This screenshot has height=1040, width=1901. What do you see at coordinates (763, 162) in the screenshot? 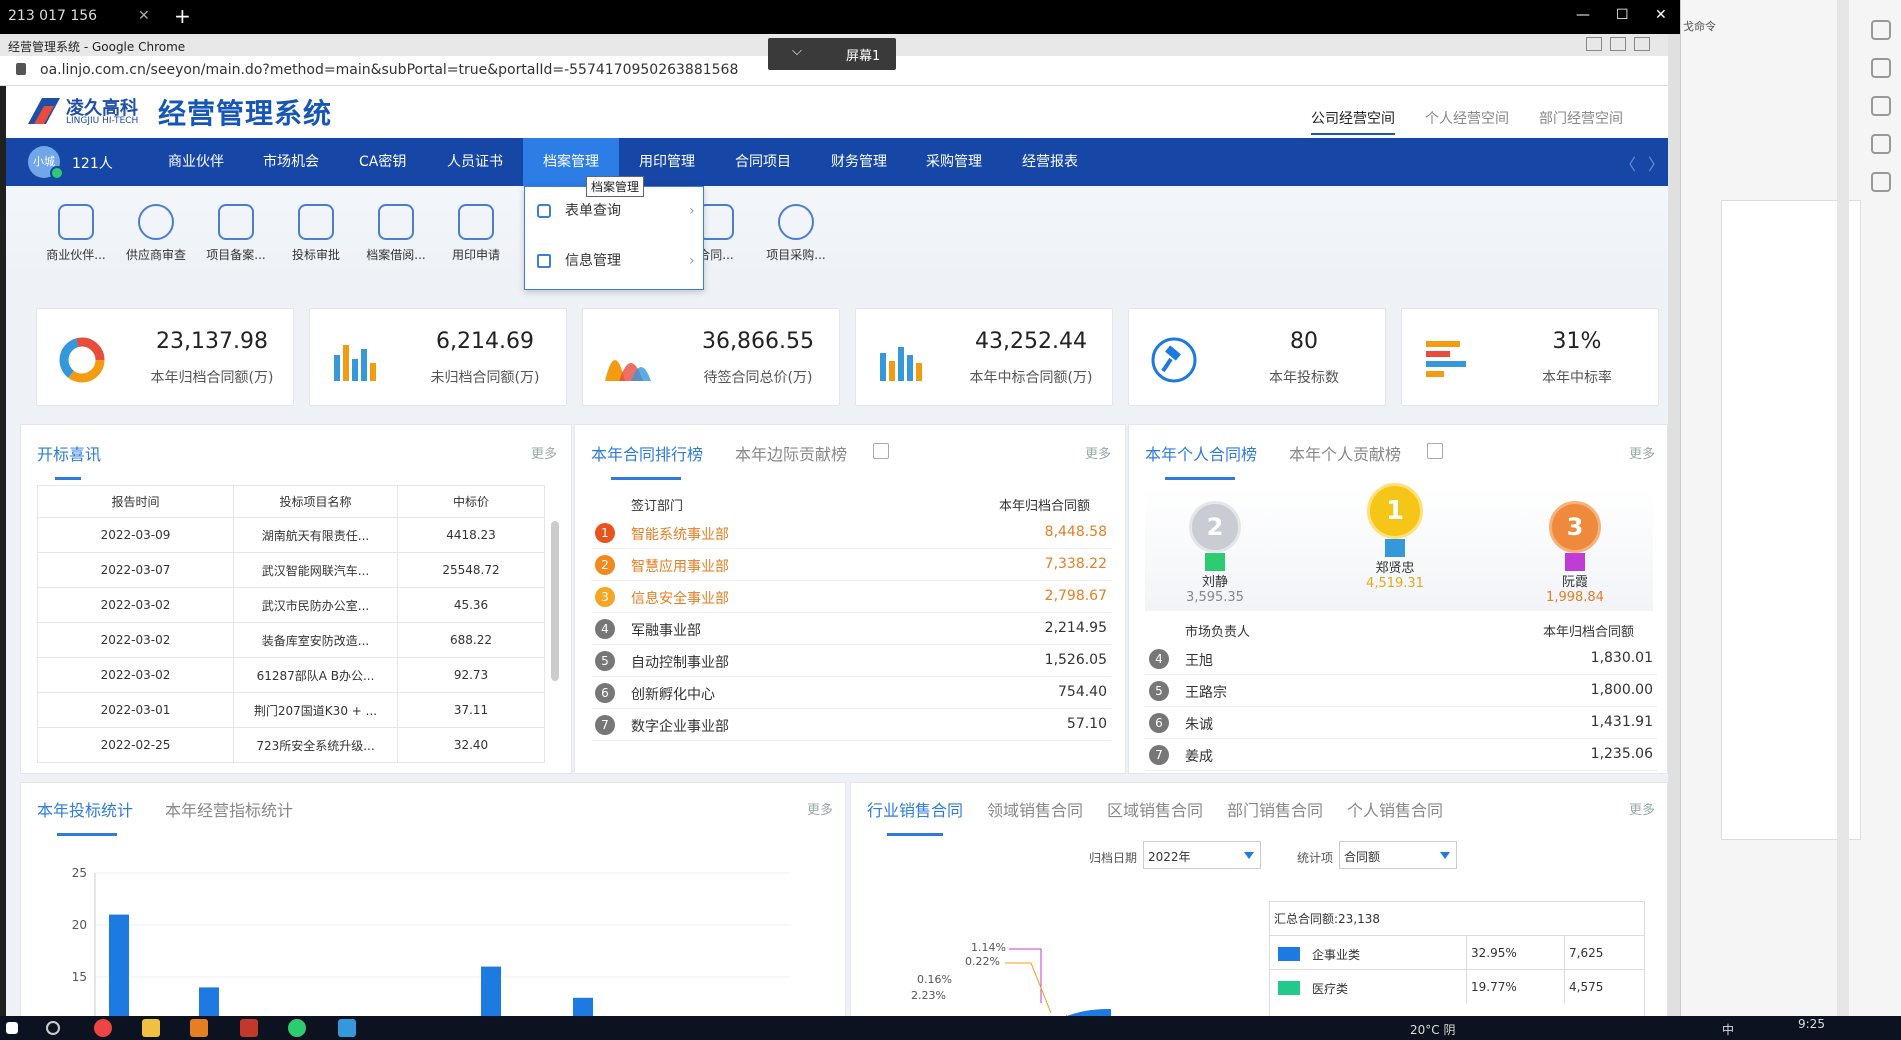
I see `nav-item-contracts: 合同项目` at bounding box center [763, 162].